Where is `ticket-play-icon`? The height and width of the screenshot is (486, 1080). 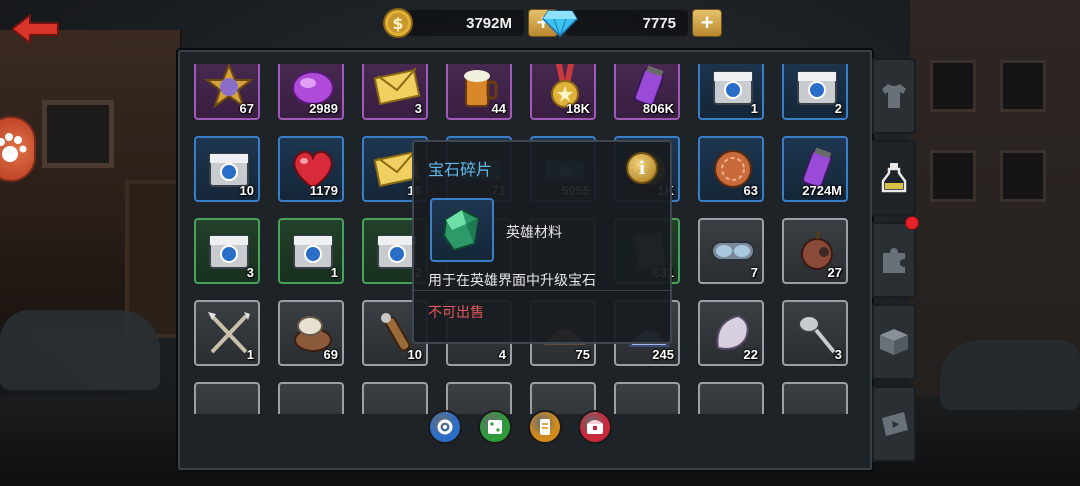 ticket-play-icon is located at coordinates (895, 424).